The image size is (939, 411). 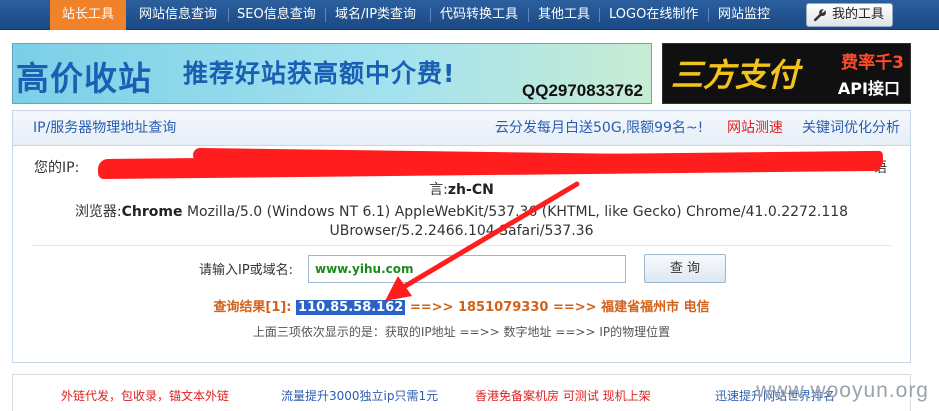 I want to click on language-line: 言:zh-CN, so click(x=461, y=189).